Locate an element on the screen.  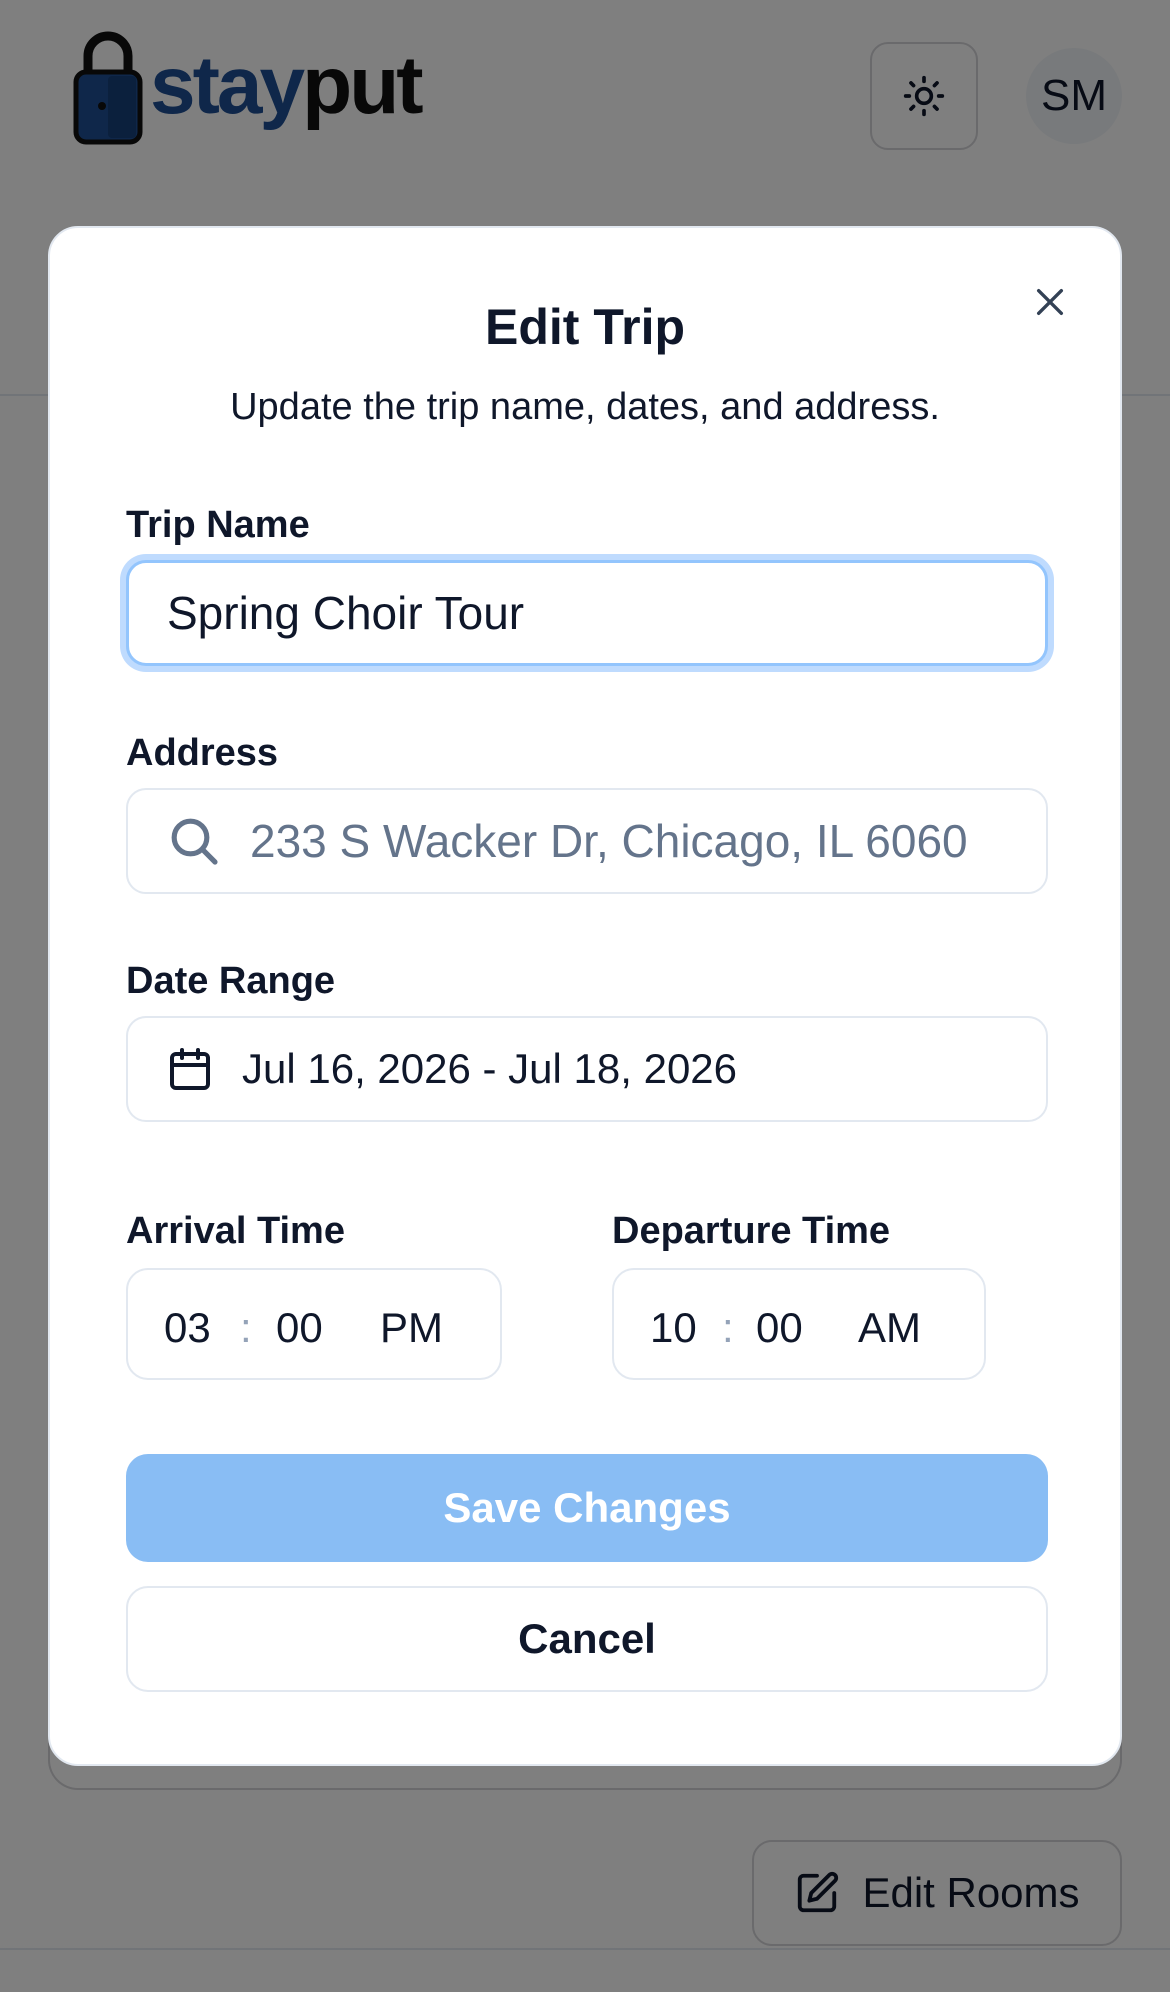
date-range-picker: Jul 16, 2026 - Jul 18, 2026 is located at coordinates (587, 1069).